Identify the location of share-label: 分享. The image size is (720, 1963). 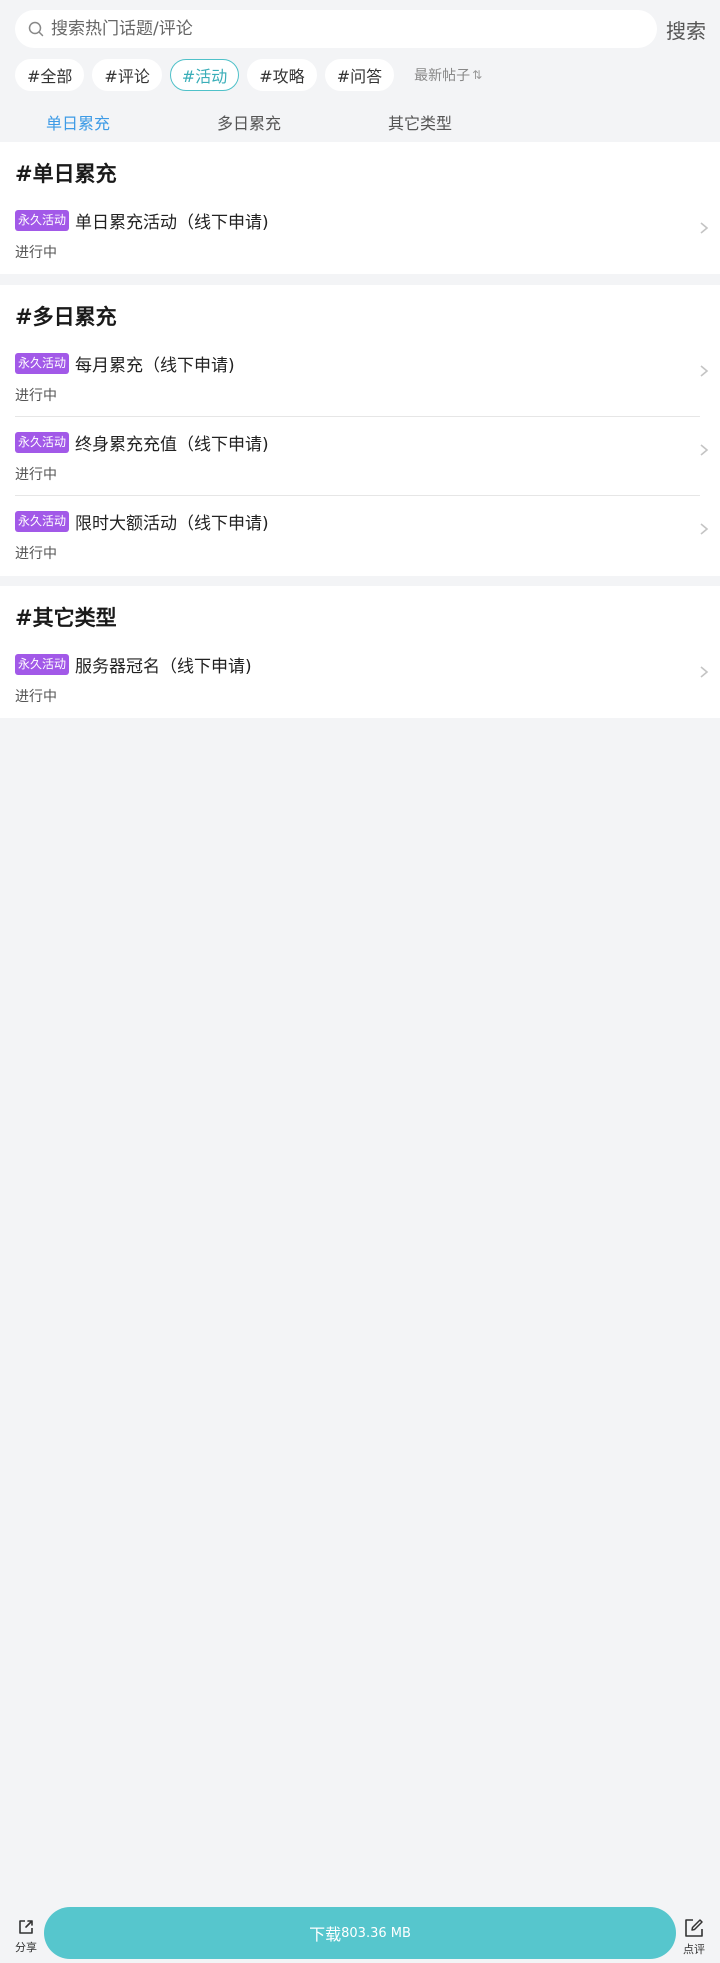
(26, 1947).